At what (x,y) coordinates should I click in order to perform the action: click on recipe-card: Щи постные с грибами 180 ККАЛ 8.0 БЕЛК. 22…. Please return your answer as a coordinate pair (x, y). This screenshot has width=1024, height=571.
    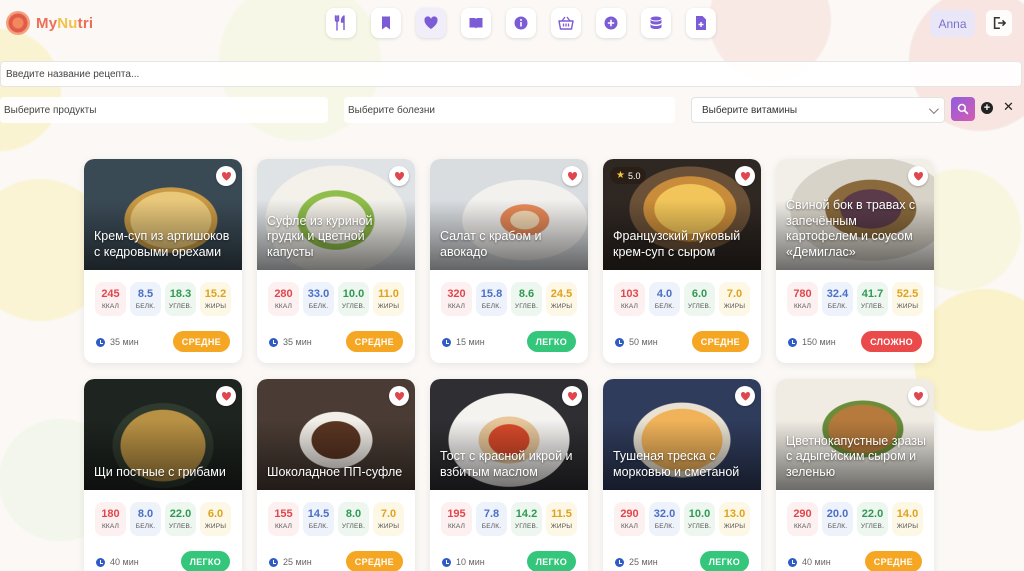
    Looking at the image, I should click on (163, 475).